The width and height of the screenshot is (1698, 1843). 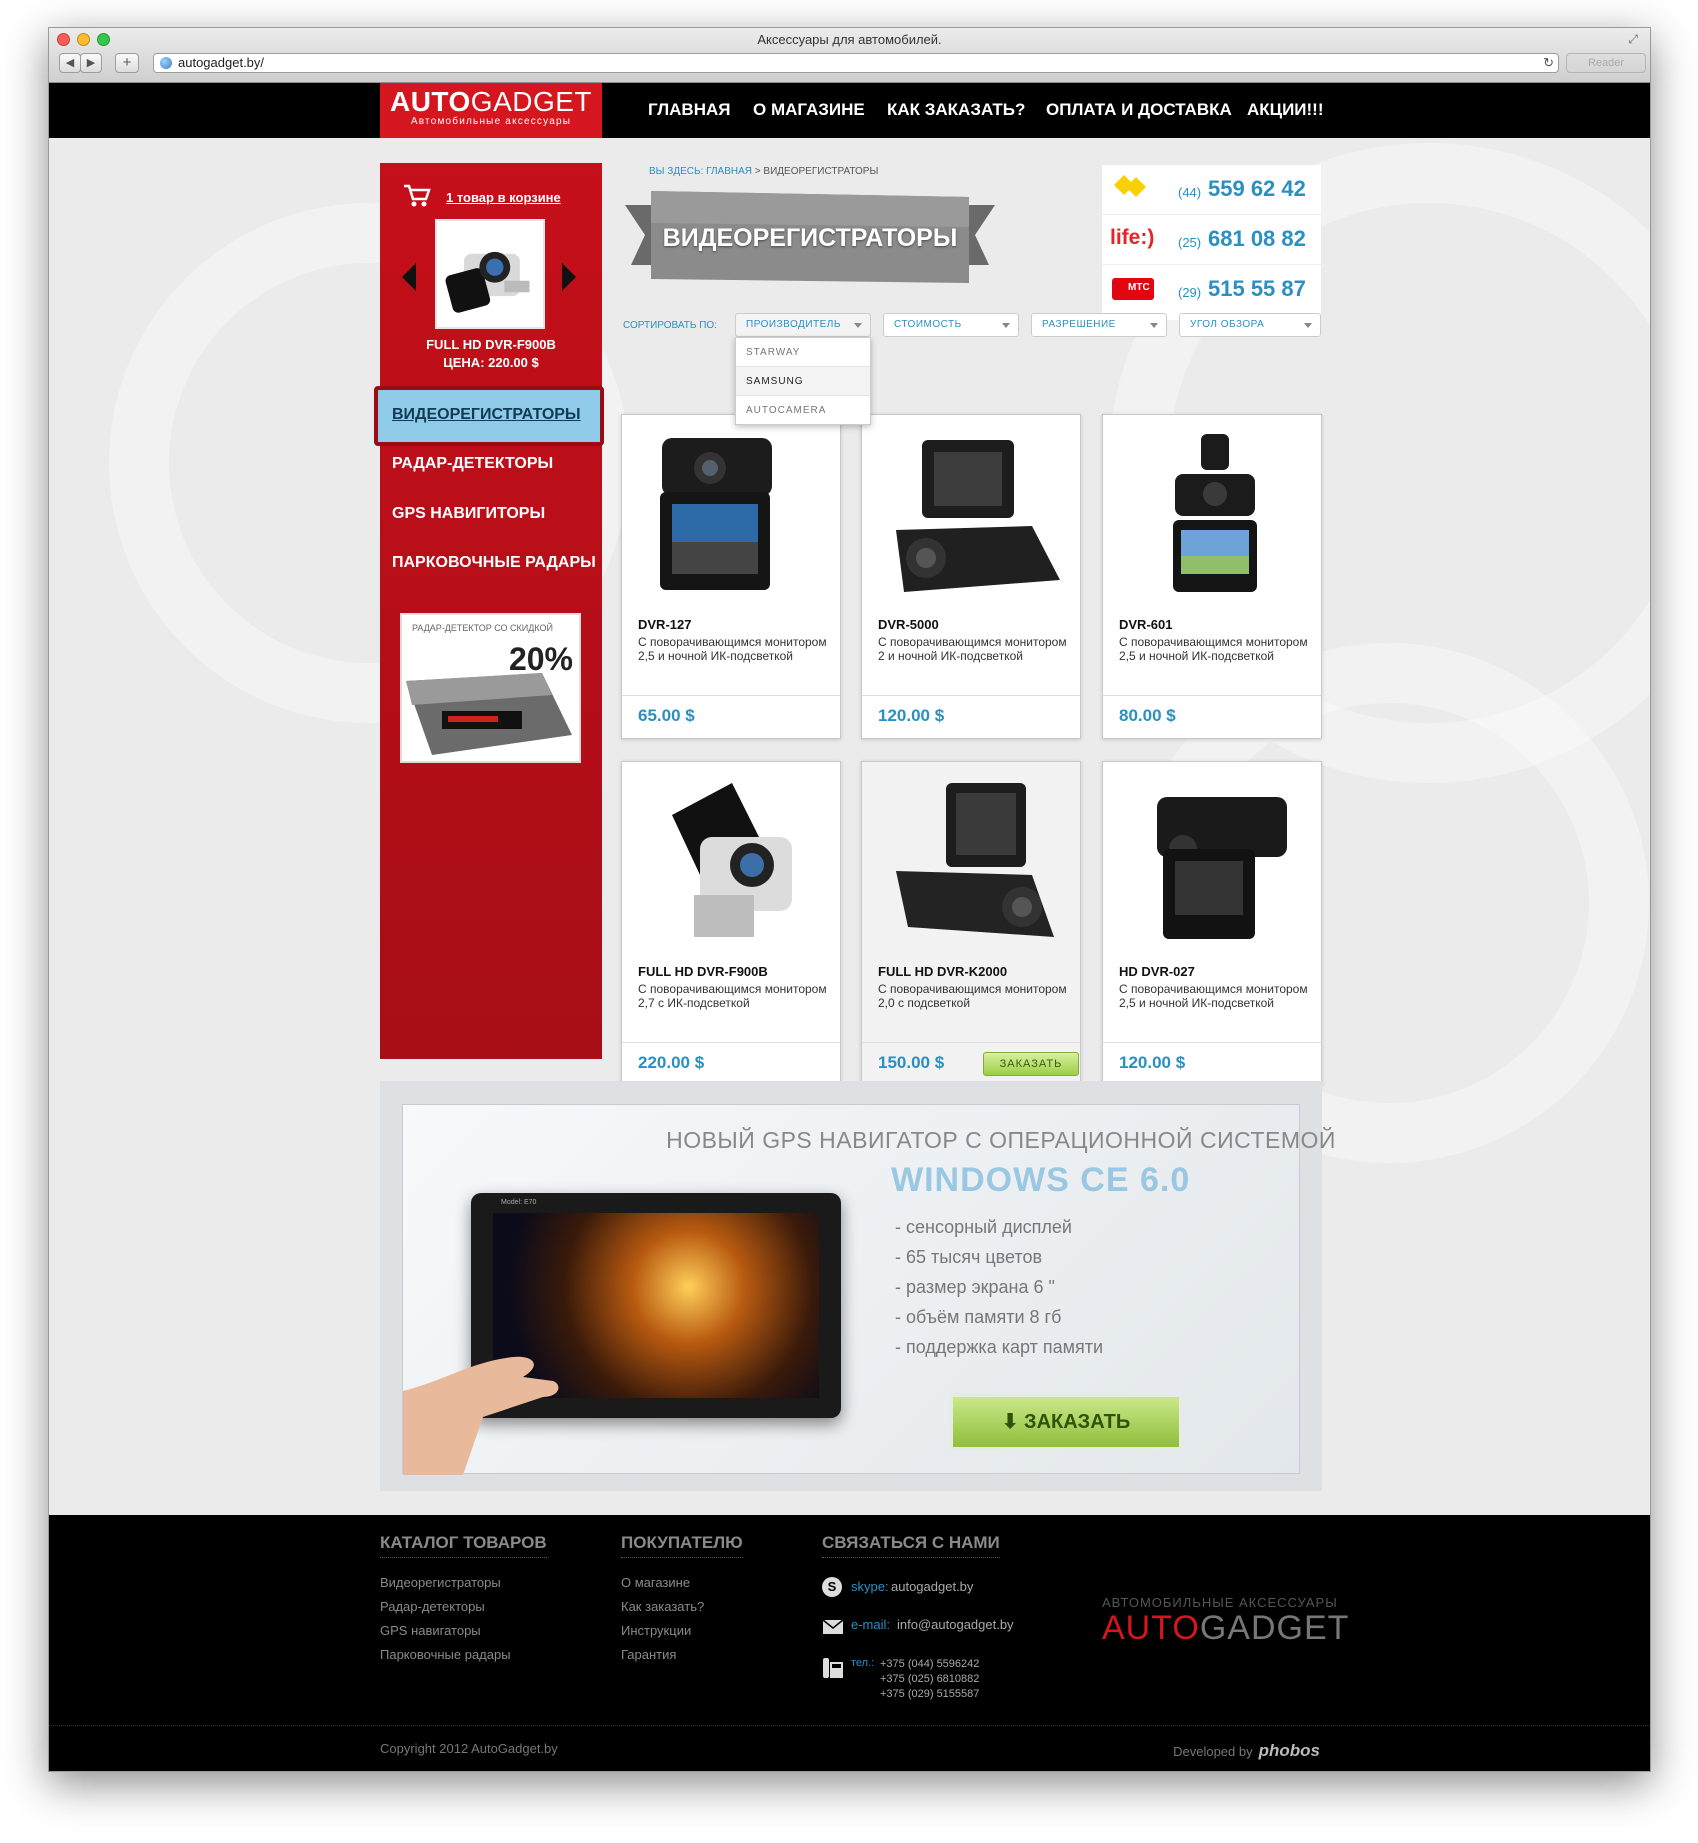 What do you see at coordinates (856, 63) in the screenshot?
I see `address-bar: autogadget.by/ ↻` at bounding box center [856, 63].